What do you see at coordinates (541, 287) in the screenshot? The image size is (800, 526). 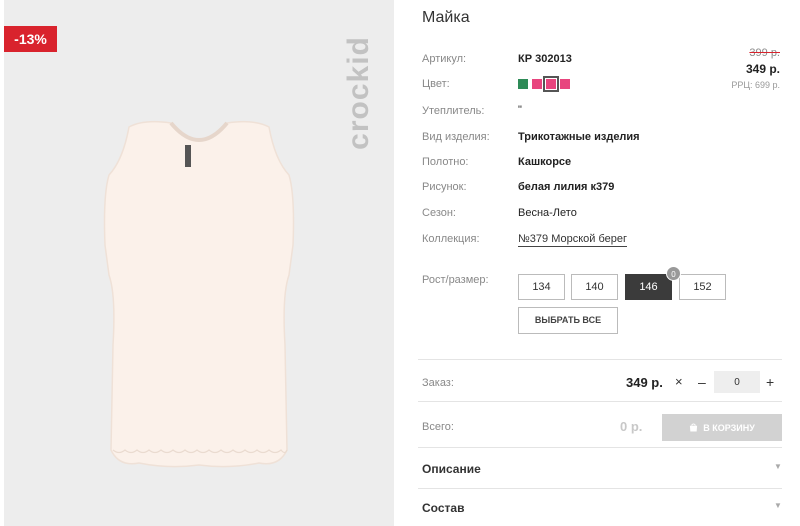 I see `size-button-134: 134` at bounding box center [541, 287].